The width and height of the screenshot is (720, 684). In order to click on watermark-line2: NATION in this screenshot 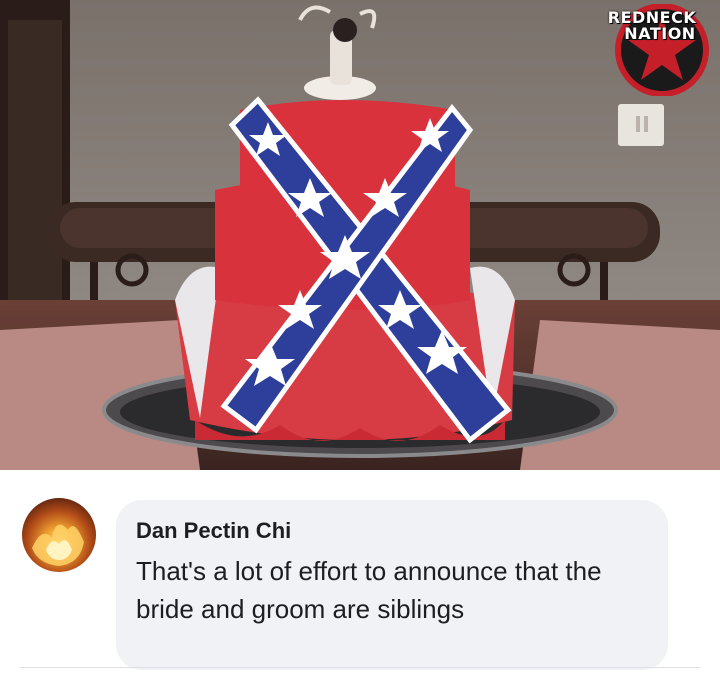, I will do `click(660, 33)`.